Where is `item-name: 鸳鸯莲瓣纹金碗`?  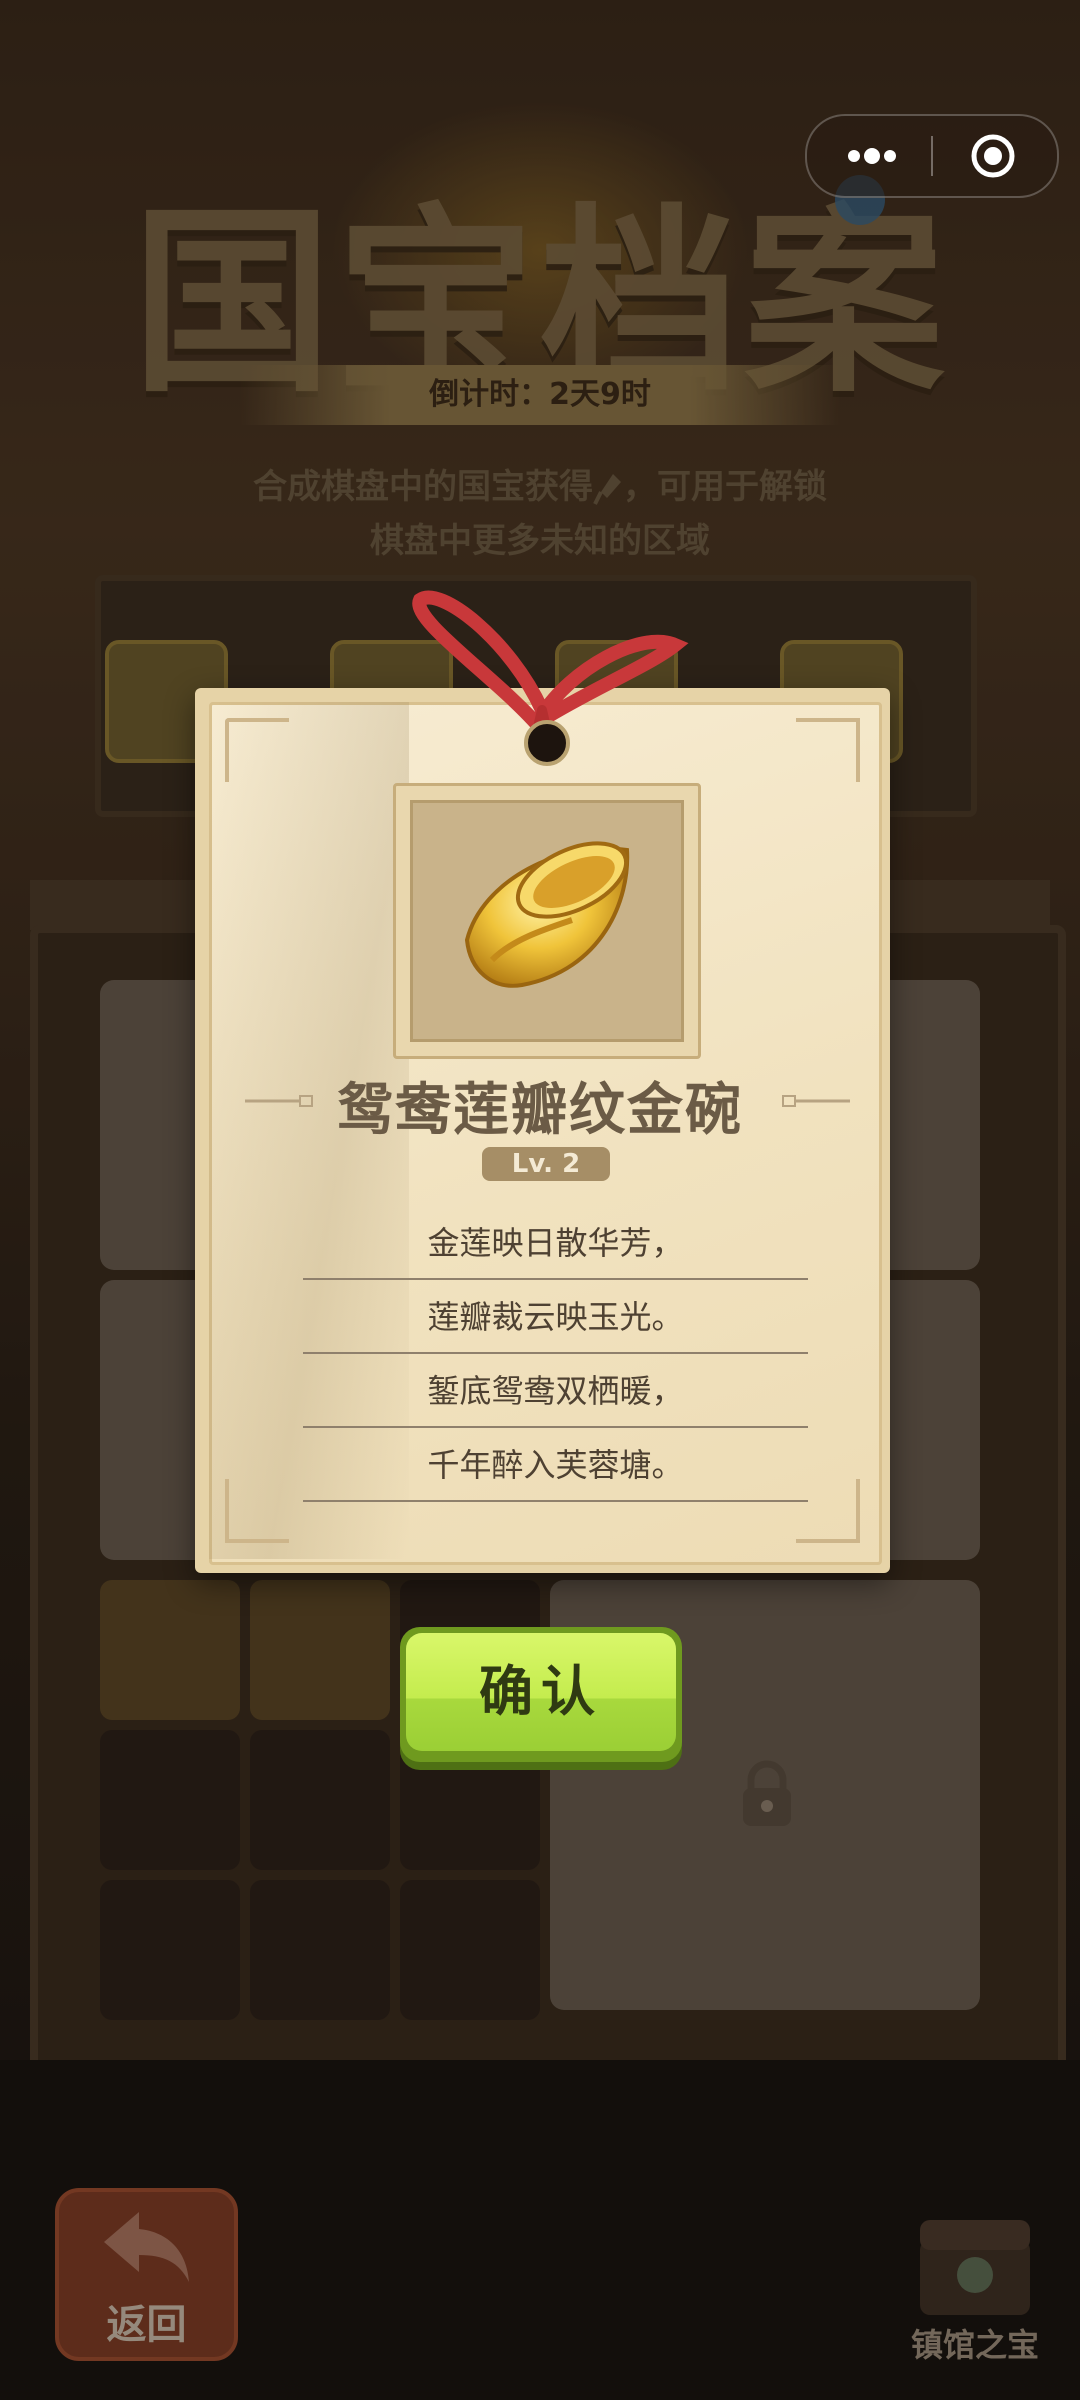
item-name: 鸳鸯莲瓣纹金碗 is located at coordinates (540, 1110).